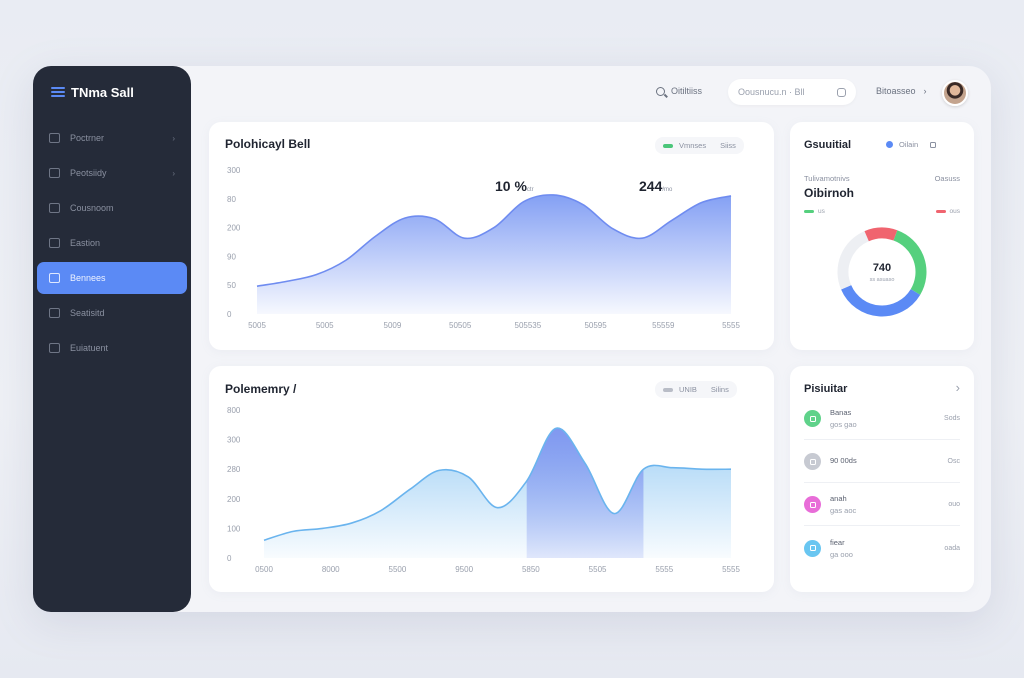 The height and width of the screenshot is (678, 1024). Describe the element at coordinates (528, 325) in the screenshot. I see `x-tick-label: 505535` at that location.